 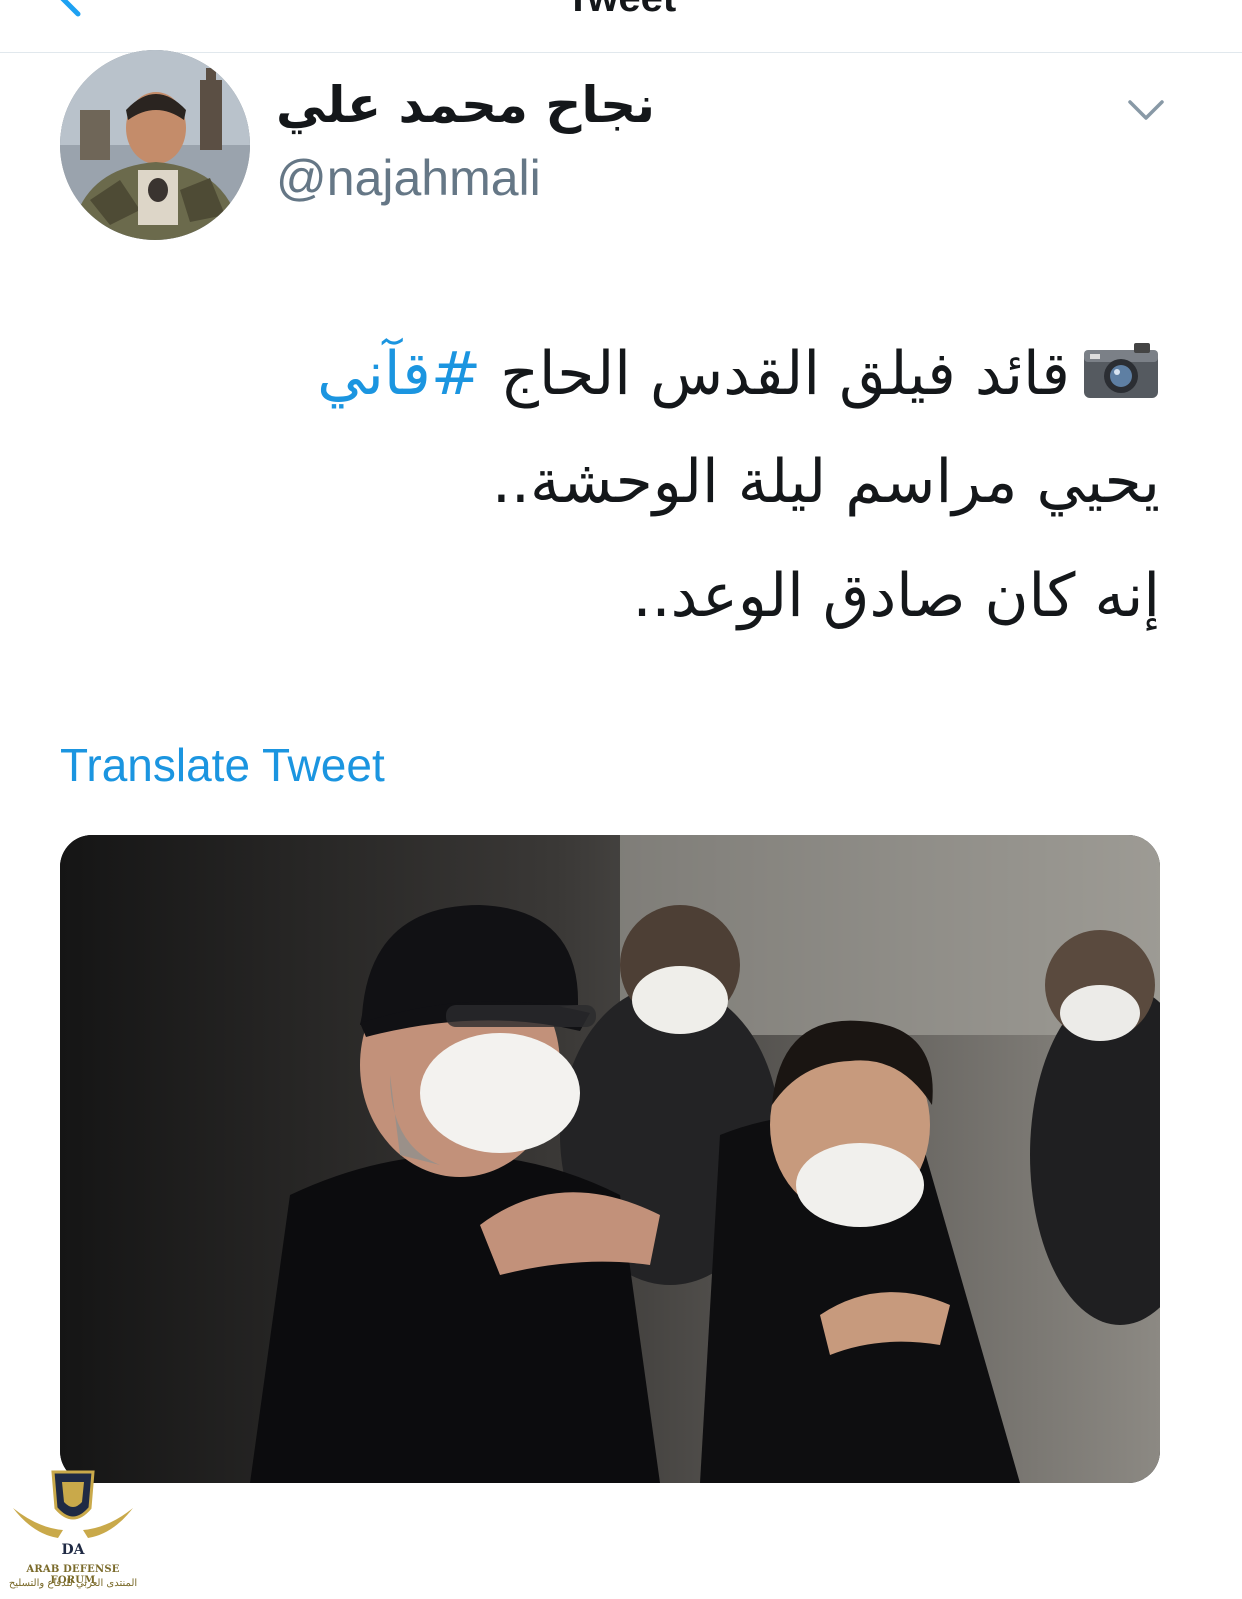 I want to click on top-bar: Tweet, so click(x=621, y=26).